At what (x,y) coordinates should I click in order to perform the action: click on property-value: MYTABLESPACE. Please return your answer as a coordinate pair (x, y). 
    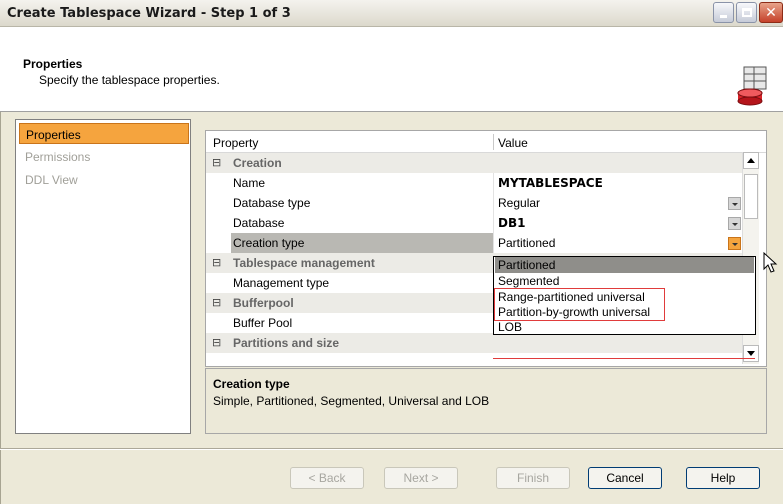
    Looking at the image, I should click on (550, 183).